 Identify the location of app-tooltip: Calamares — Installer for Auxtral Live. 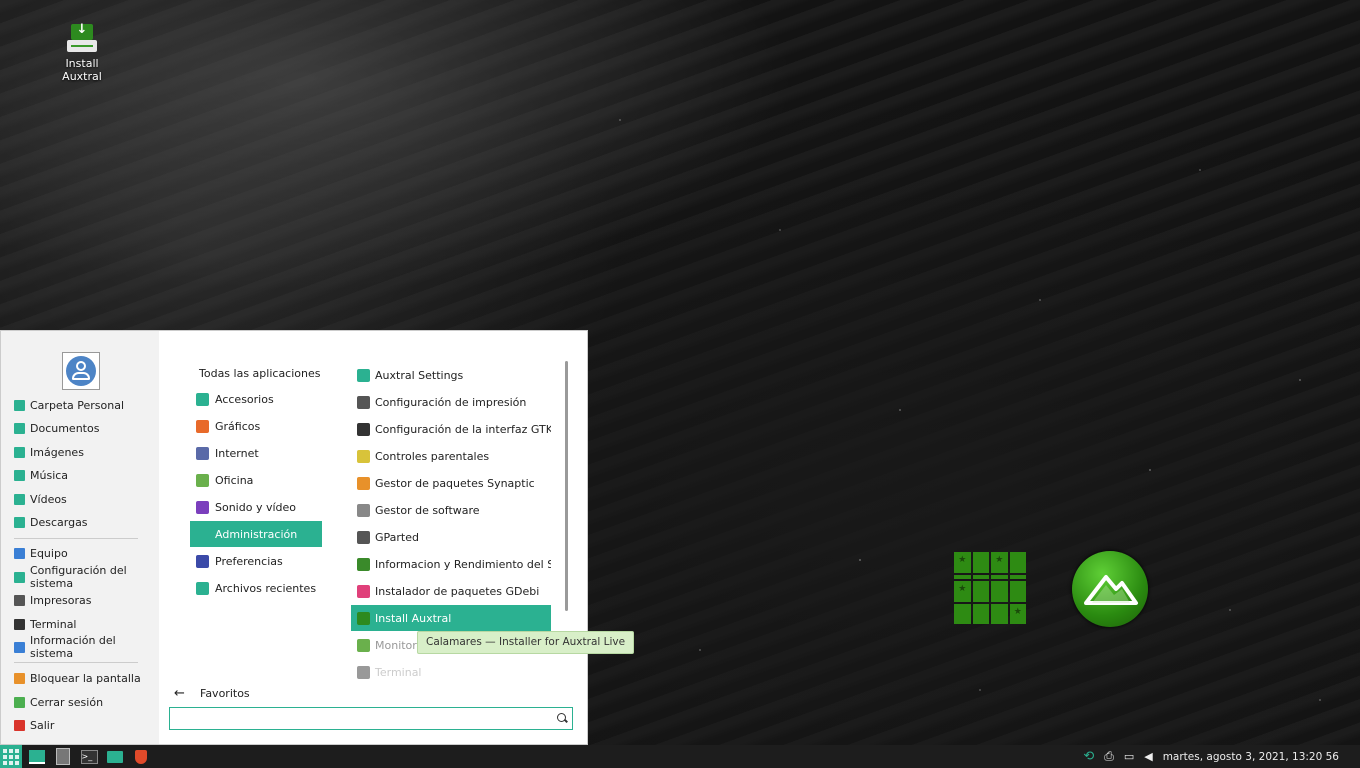
(526, 642).